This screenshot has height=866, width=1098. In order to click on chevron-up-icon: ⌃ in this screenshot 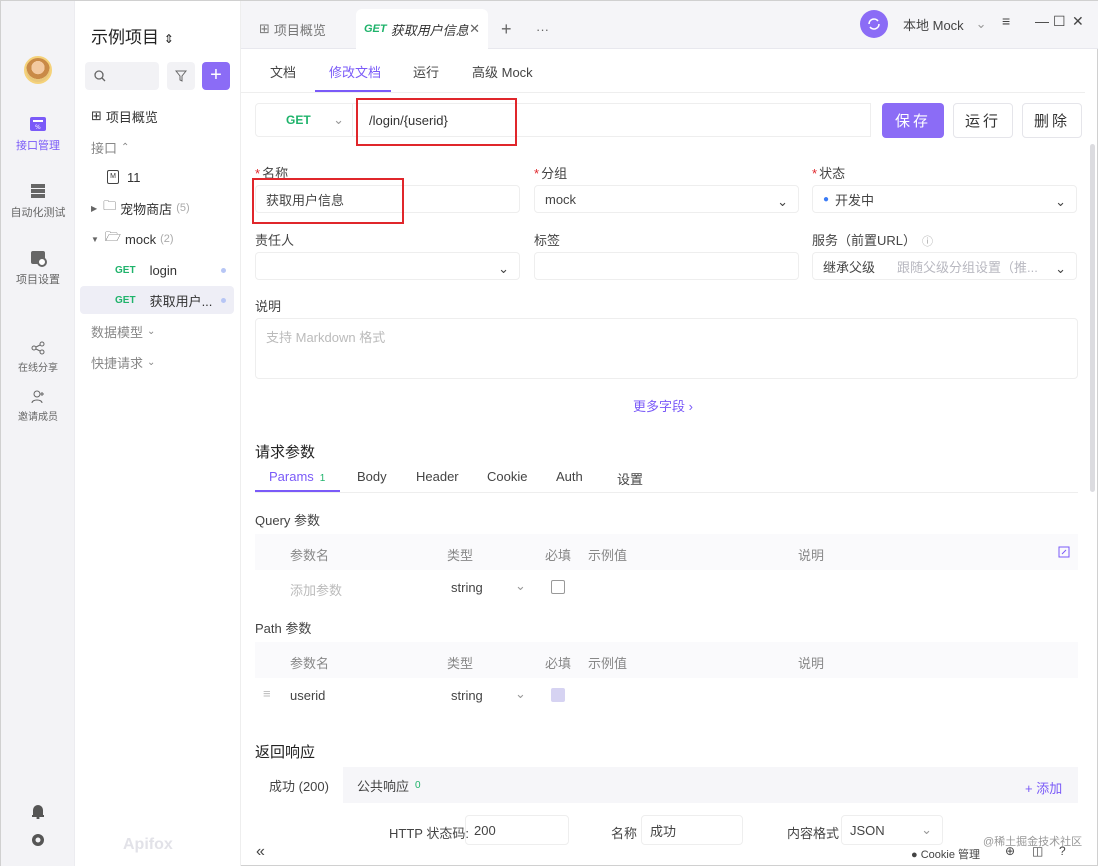, I will do `click(125, 147)`.